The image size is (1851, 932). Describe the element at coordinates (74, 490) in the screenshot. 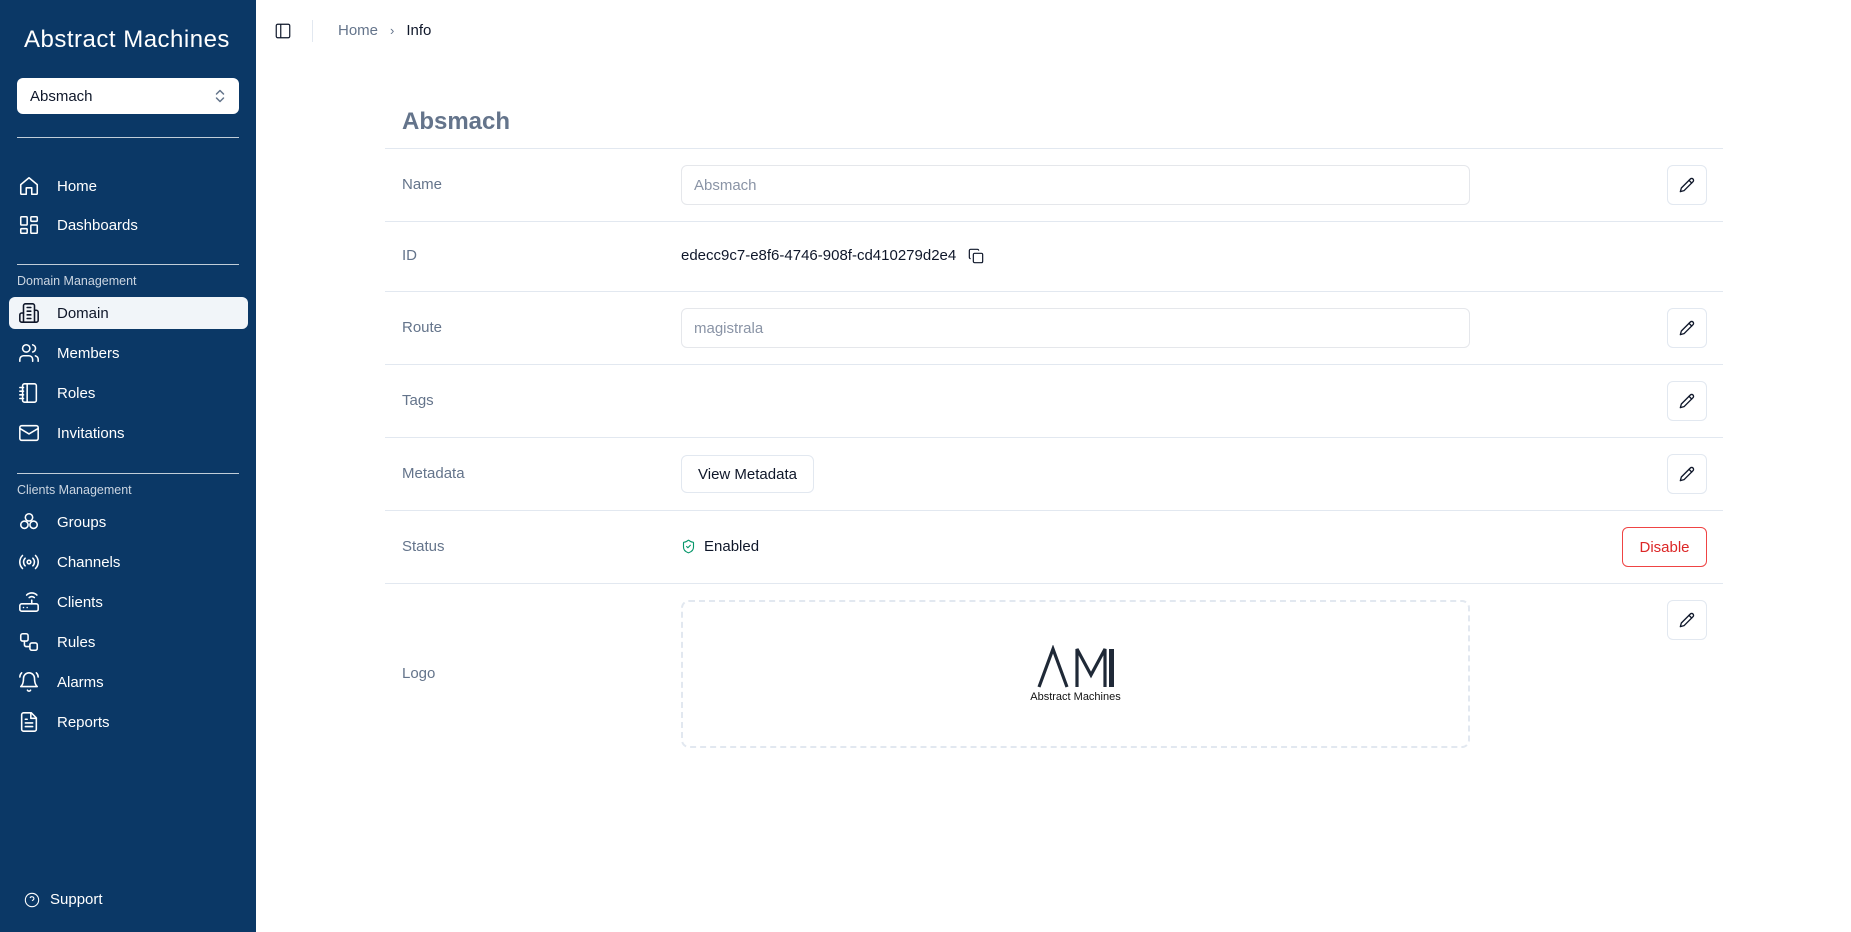

I see `section-label-clients-management: Clients Management` at that location.